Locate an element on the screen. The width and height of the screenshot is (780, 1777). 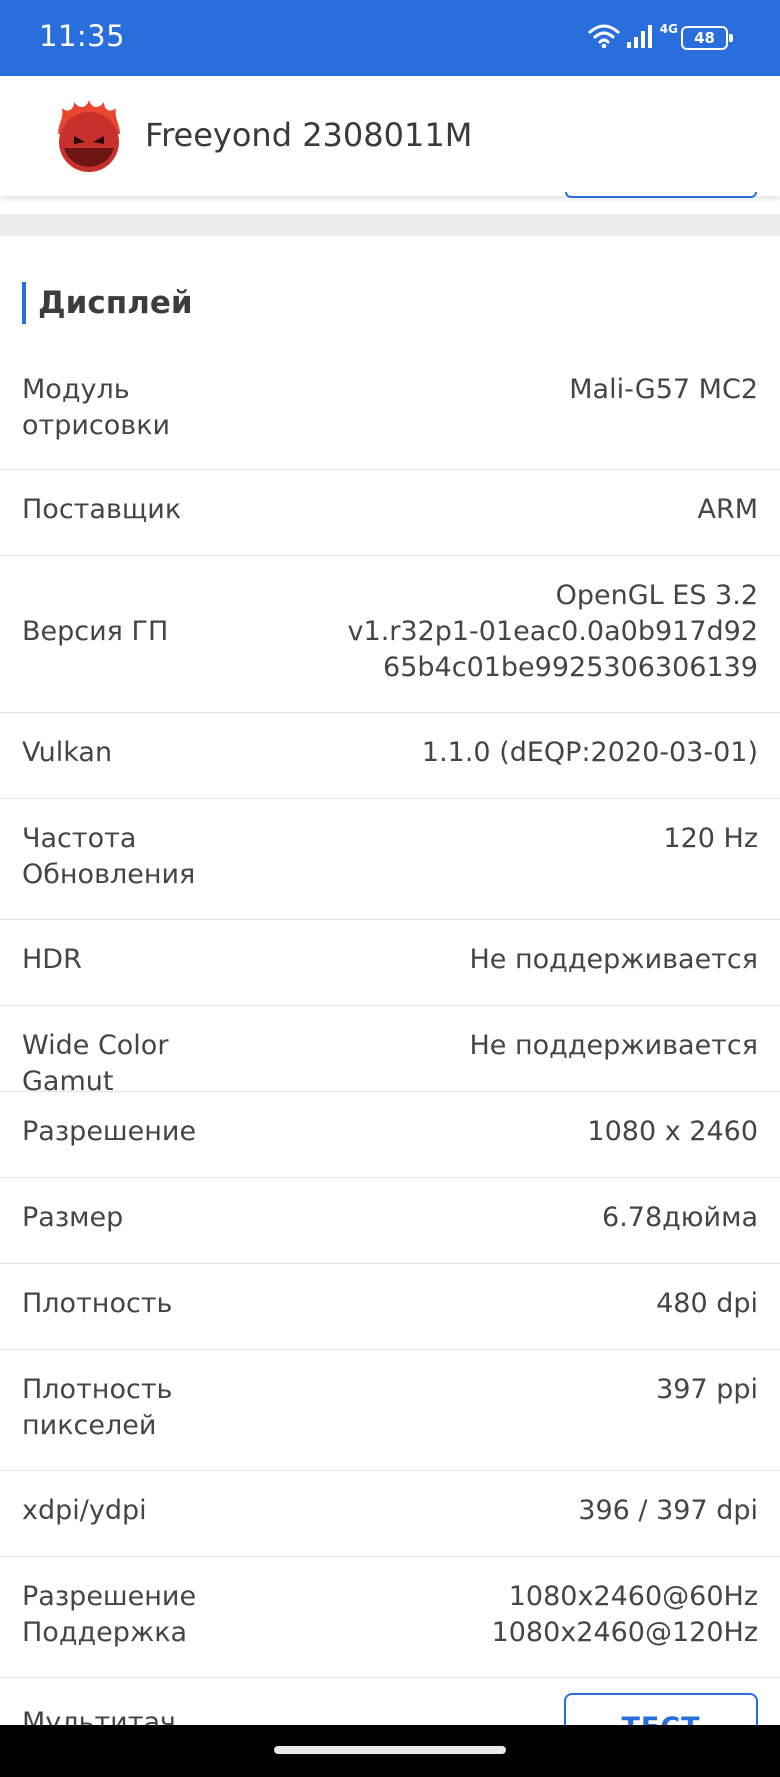
row-label: Vulkan is located at coordinates (67, 752).